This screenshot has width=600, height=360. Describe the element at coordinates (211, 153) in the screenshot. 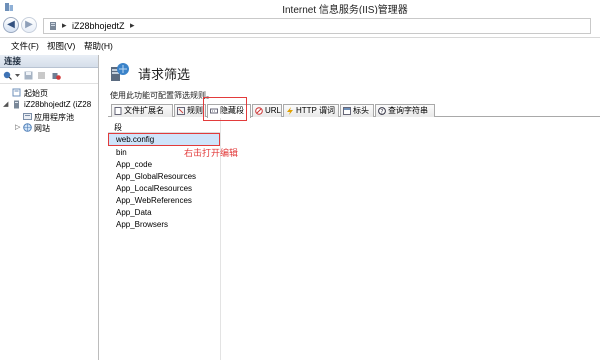

I see `annotation-text: 右击打开编辑` at that location.